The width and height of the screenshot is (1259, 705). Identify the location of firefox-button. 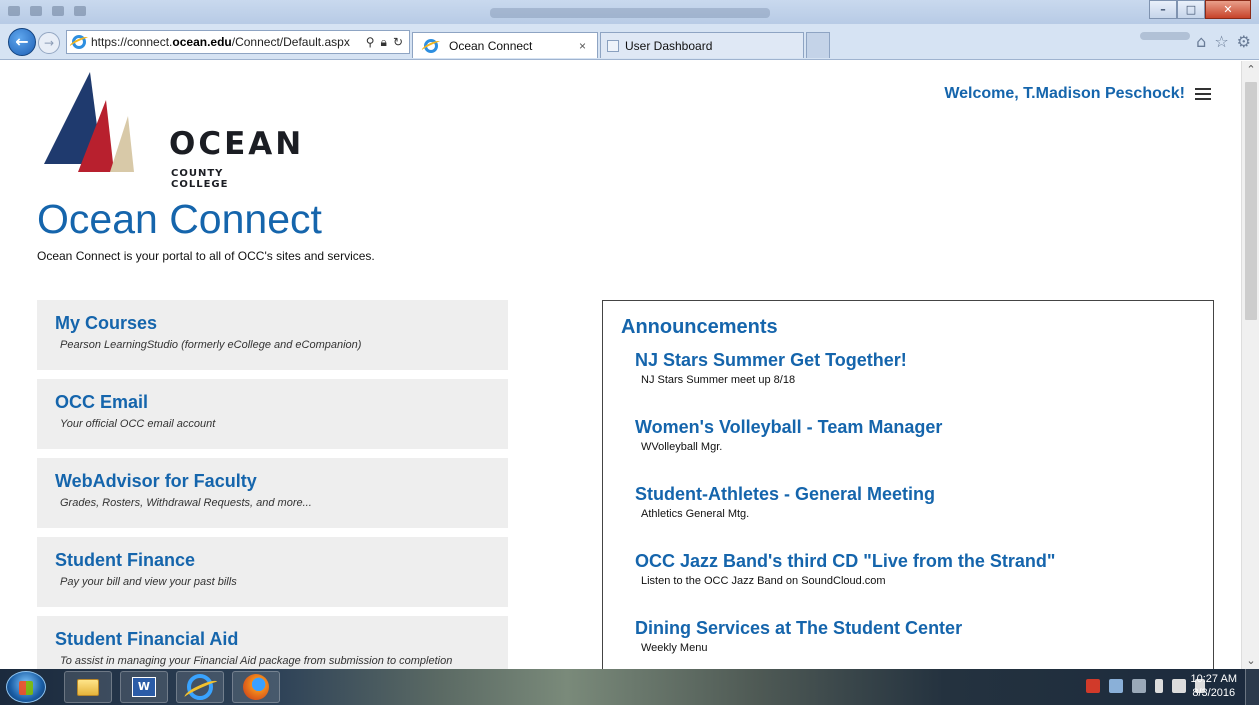
(256, 687).